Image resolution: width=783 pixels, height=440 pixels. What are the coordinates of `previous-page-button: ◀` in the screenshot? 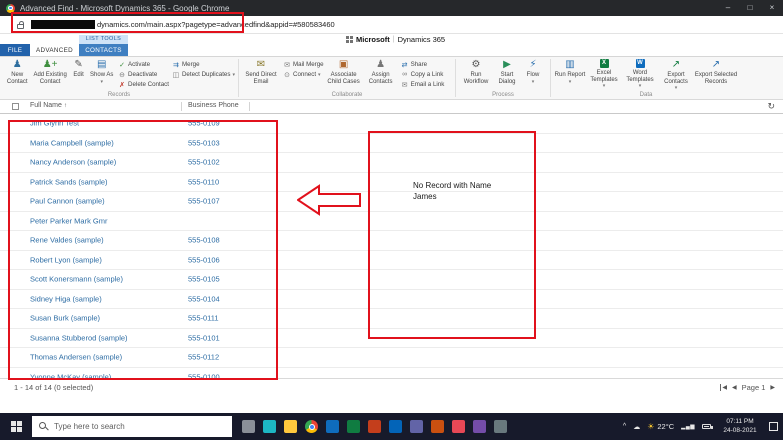 It's located at (734, 387).